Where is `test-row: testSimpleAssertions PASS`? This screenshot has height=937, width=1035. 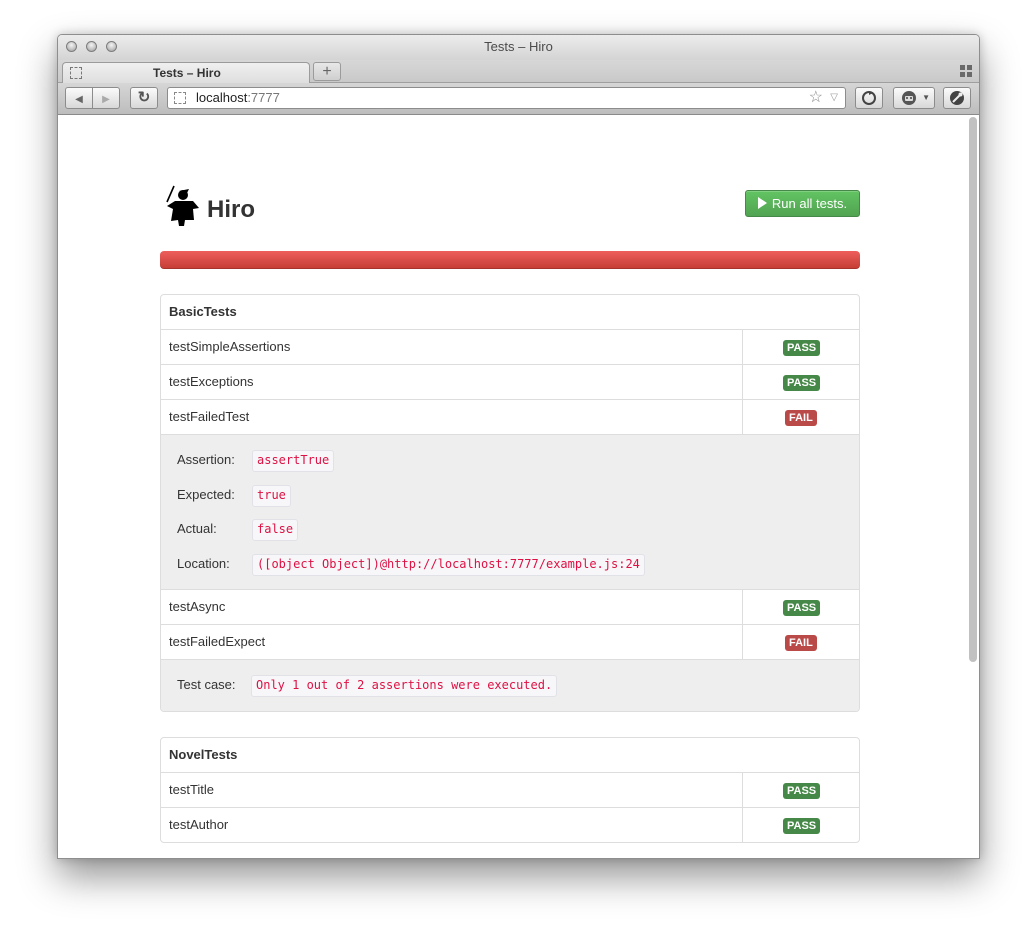 test-row: testSimpleAssertions PASS is located at coordinates (510, 347).